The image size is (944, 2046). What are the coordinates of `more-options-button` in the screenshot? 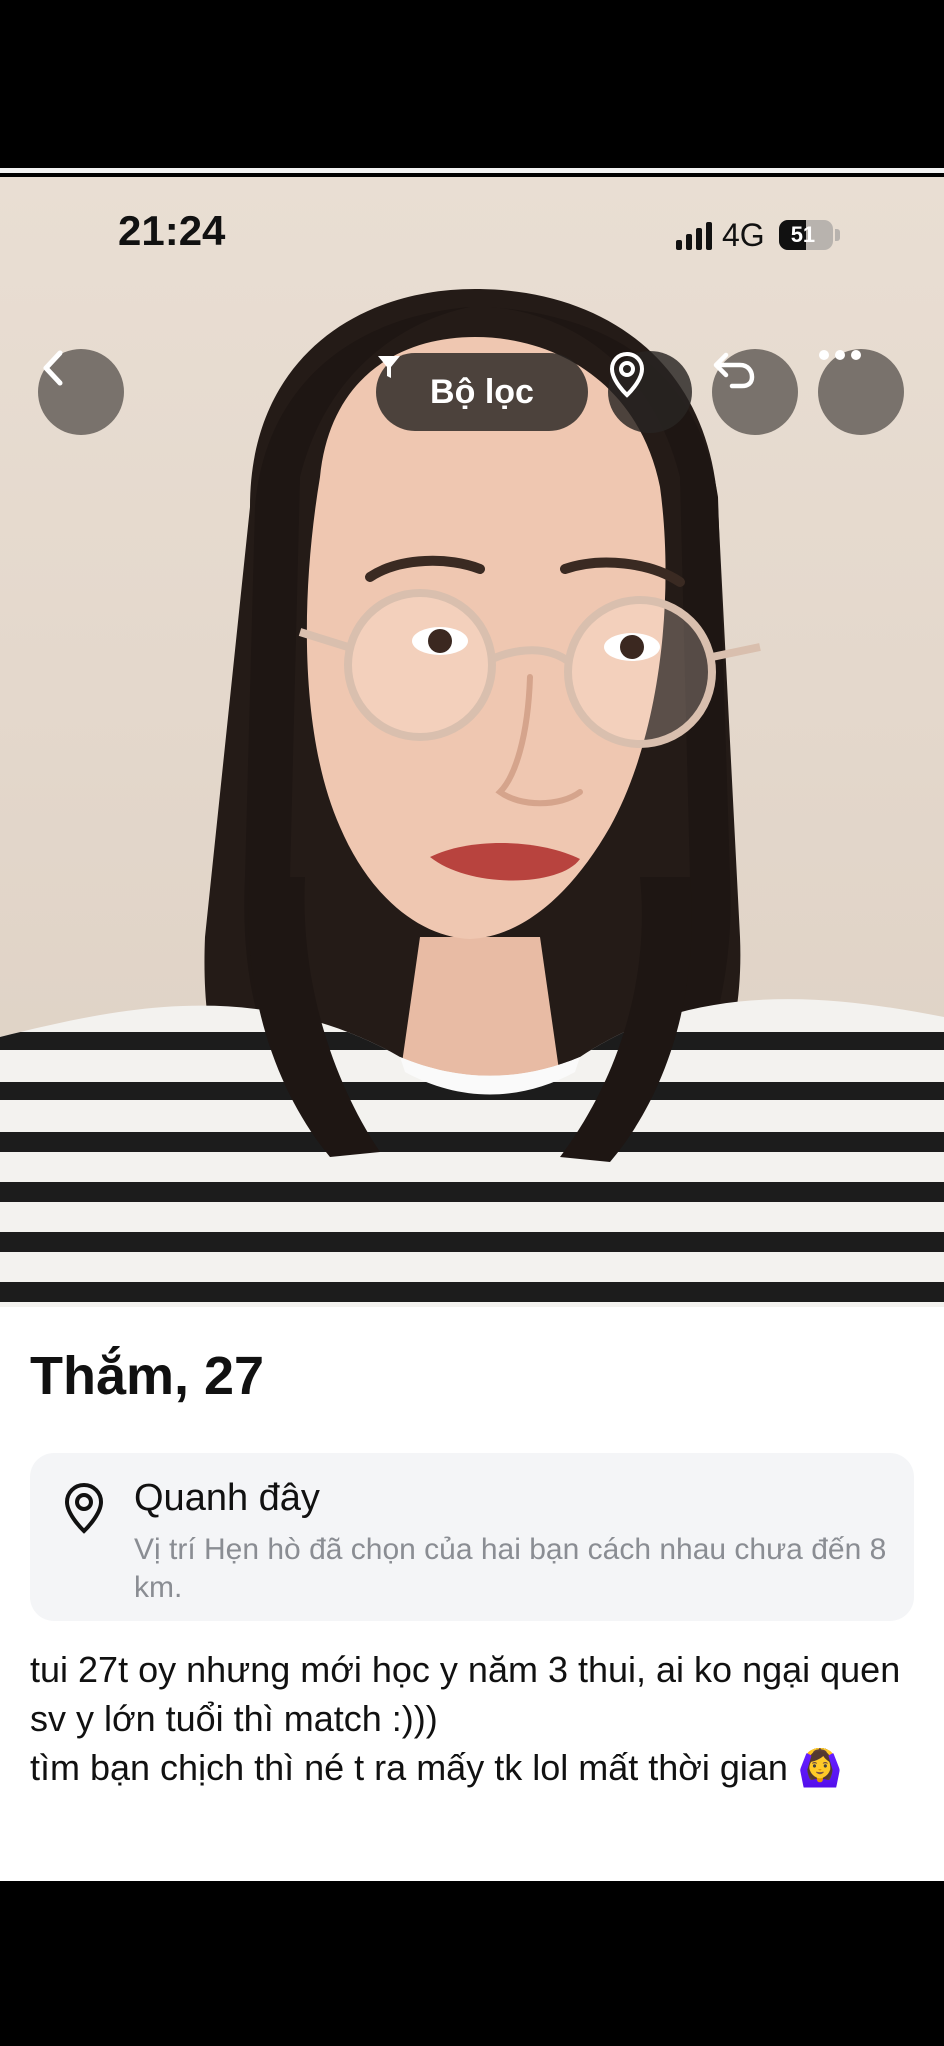 It's located at (861, 392).